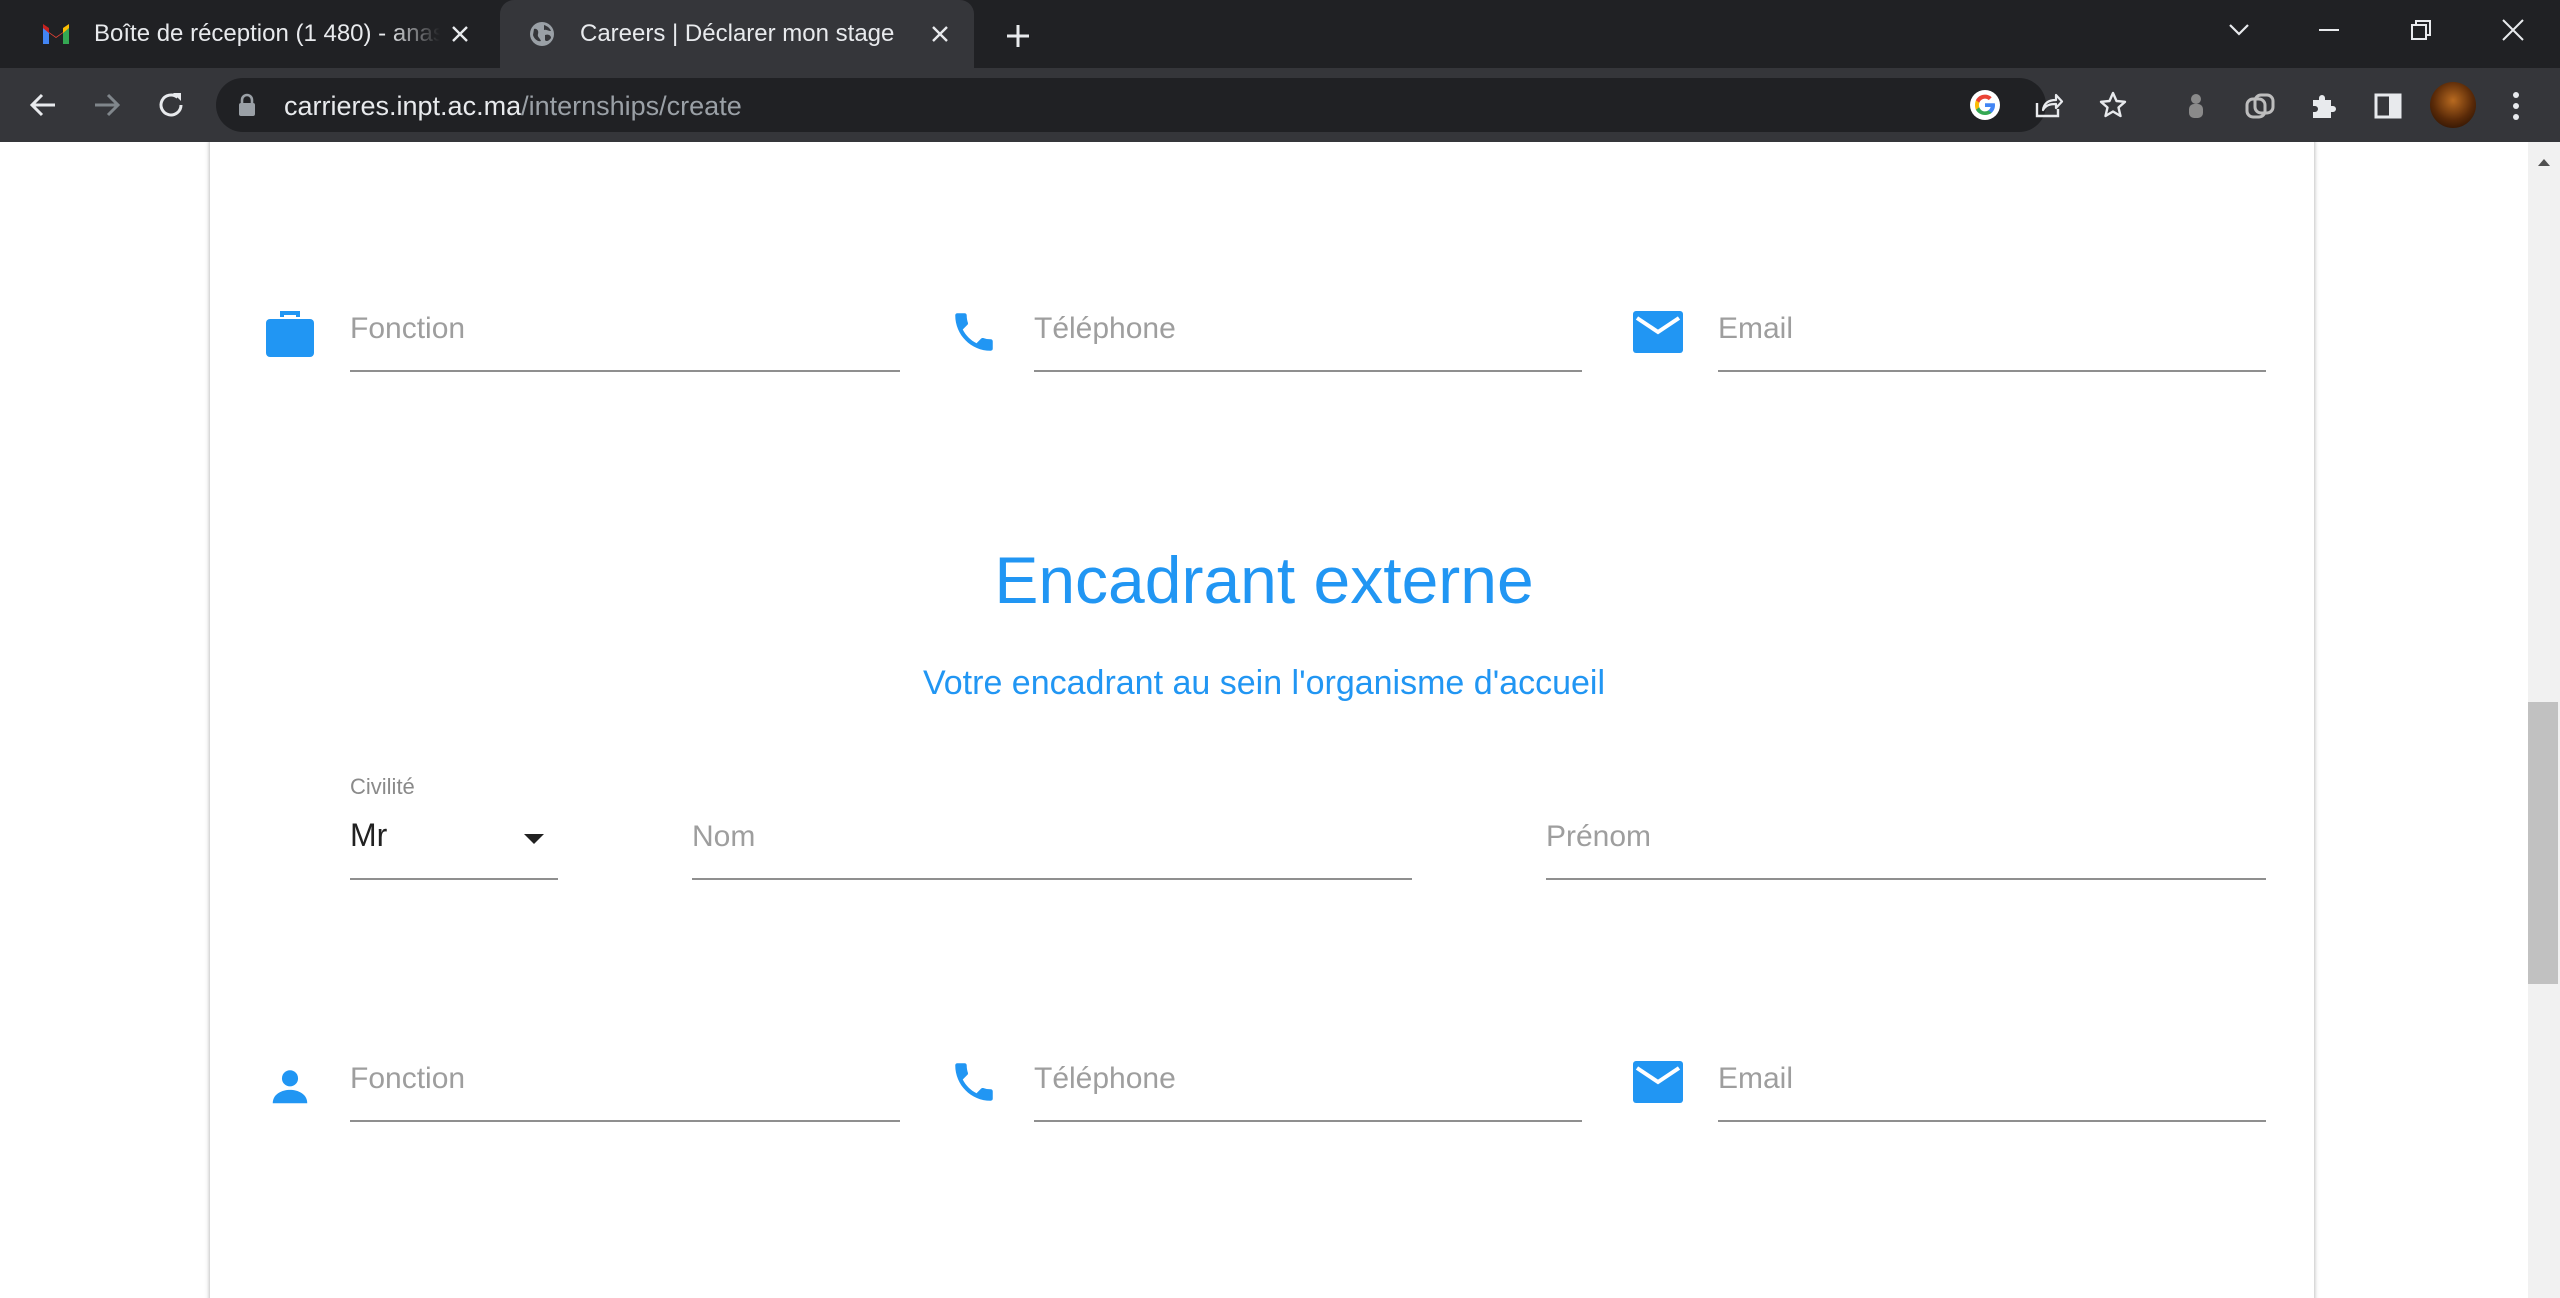 This screenshot has height=1298, width=2560. Describe the element at coordinates (247, 107) in the screenshot. I see `lock-icon` at that location.